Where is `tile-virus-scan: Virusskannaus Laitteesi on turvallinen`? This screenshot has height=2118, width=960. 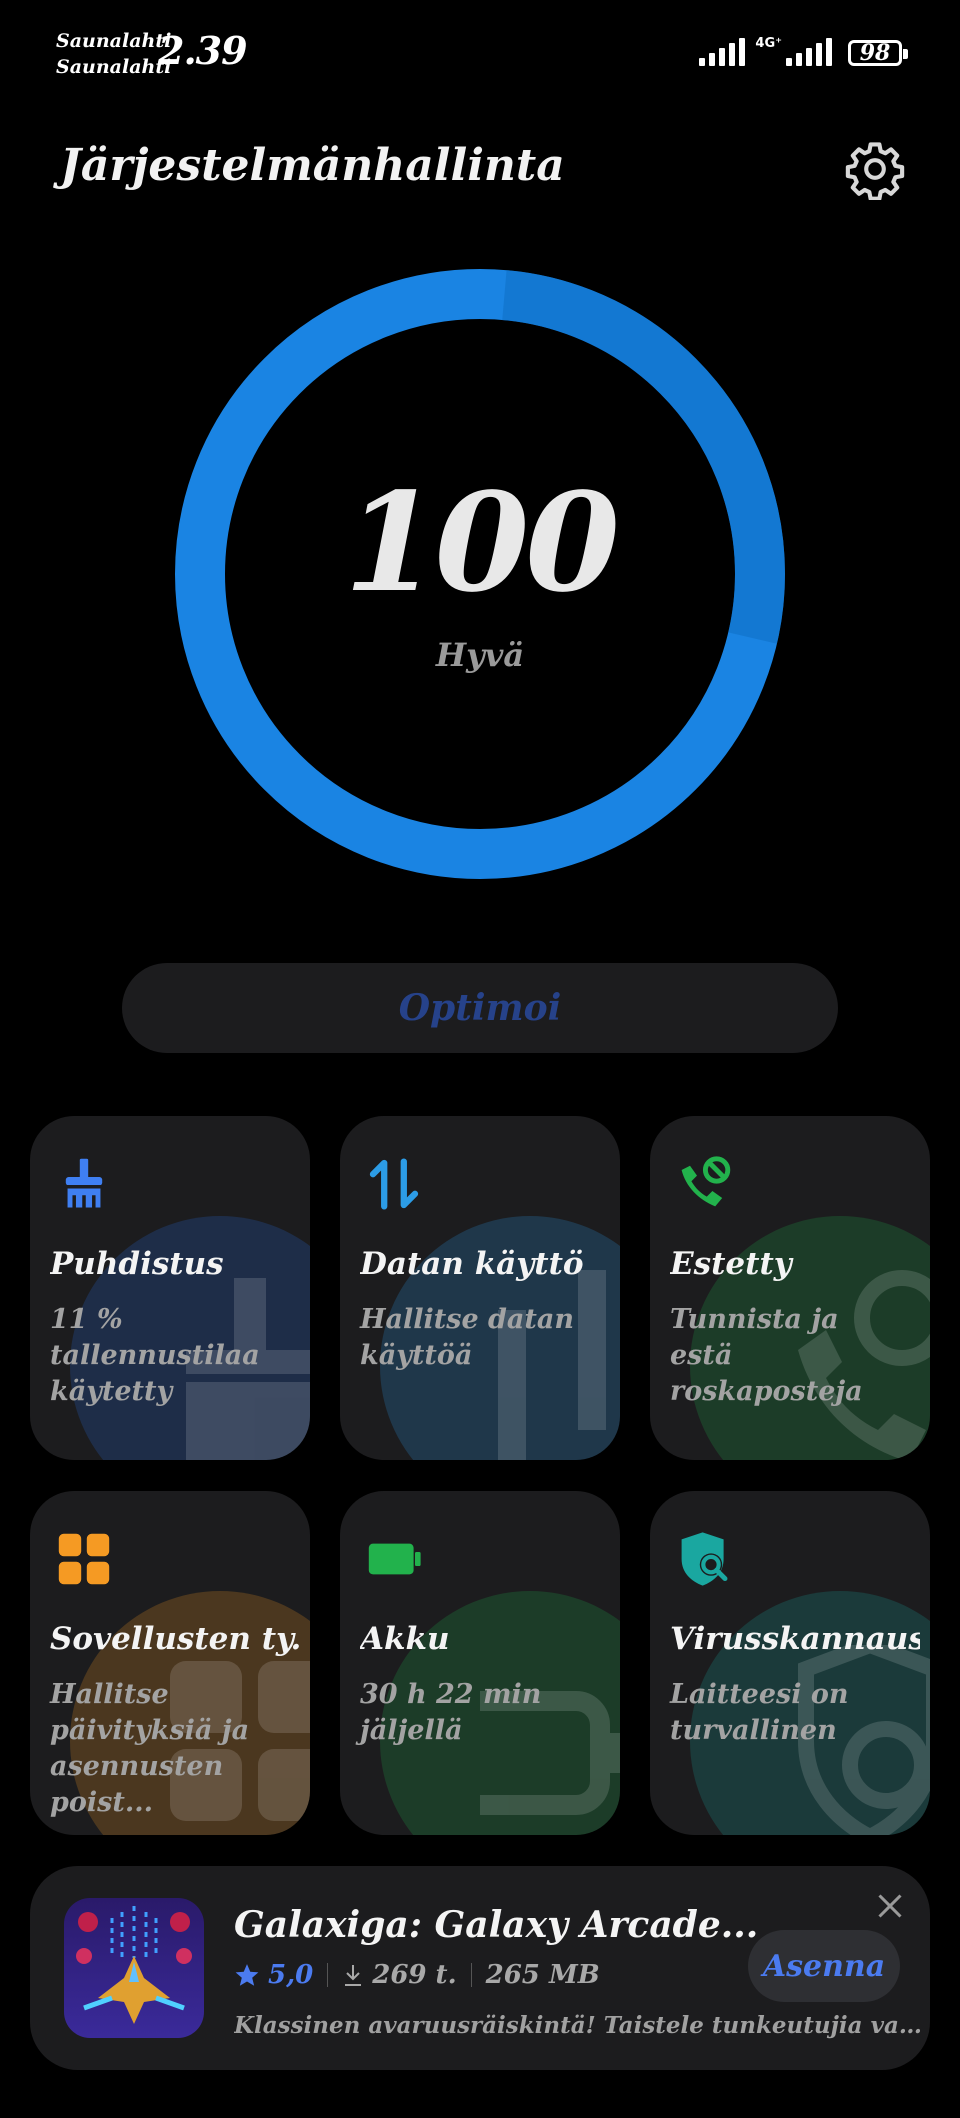
tile-virus-scan: Virusskannaus Laitteesi on turvallinen is located at coordinates (790, 1663).